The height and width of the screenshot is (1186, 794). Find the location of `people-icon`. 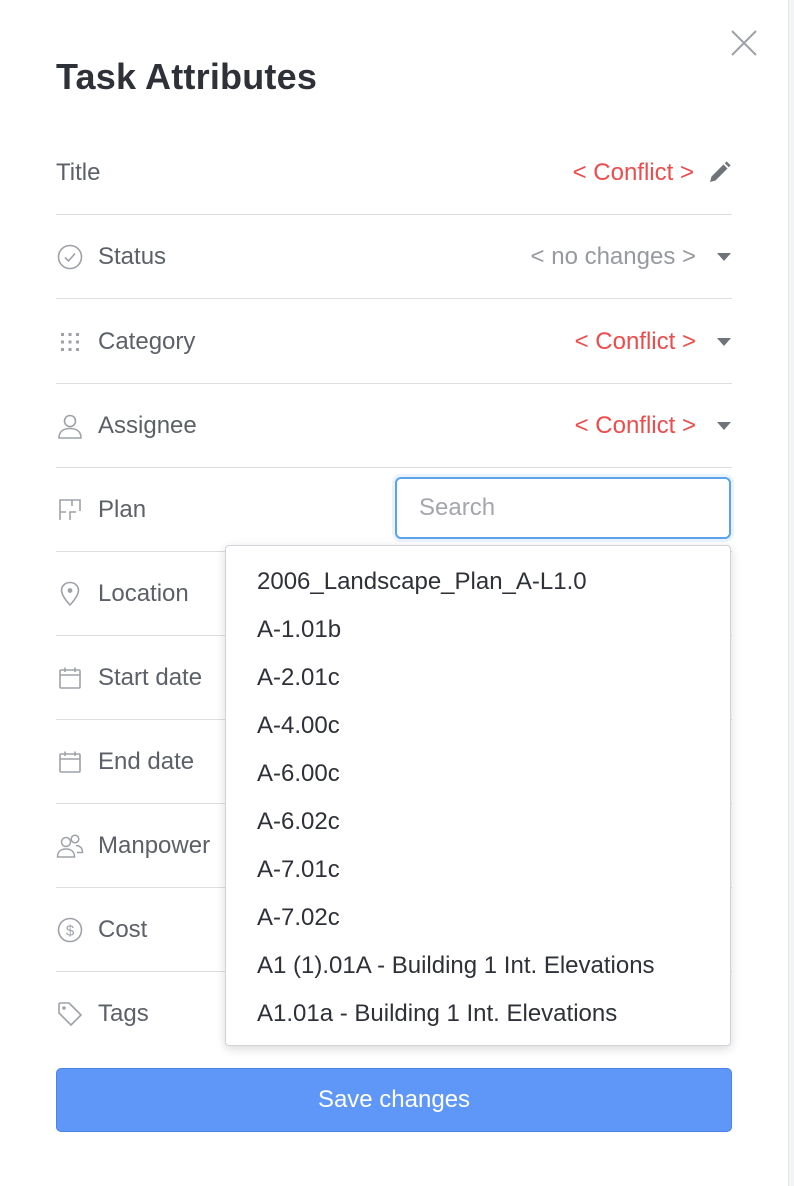

people-icon is located at coordinates (70, 846).